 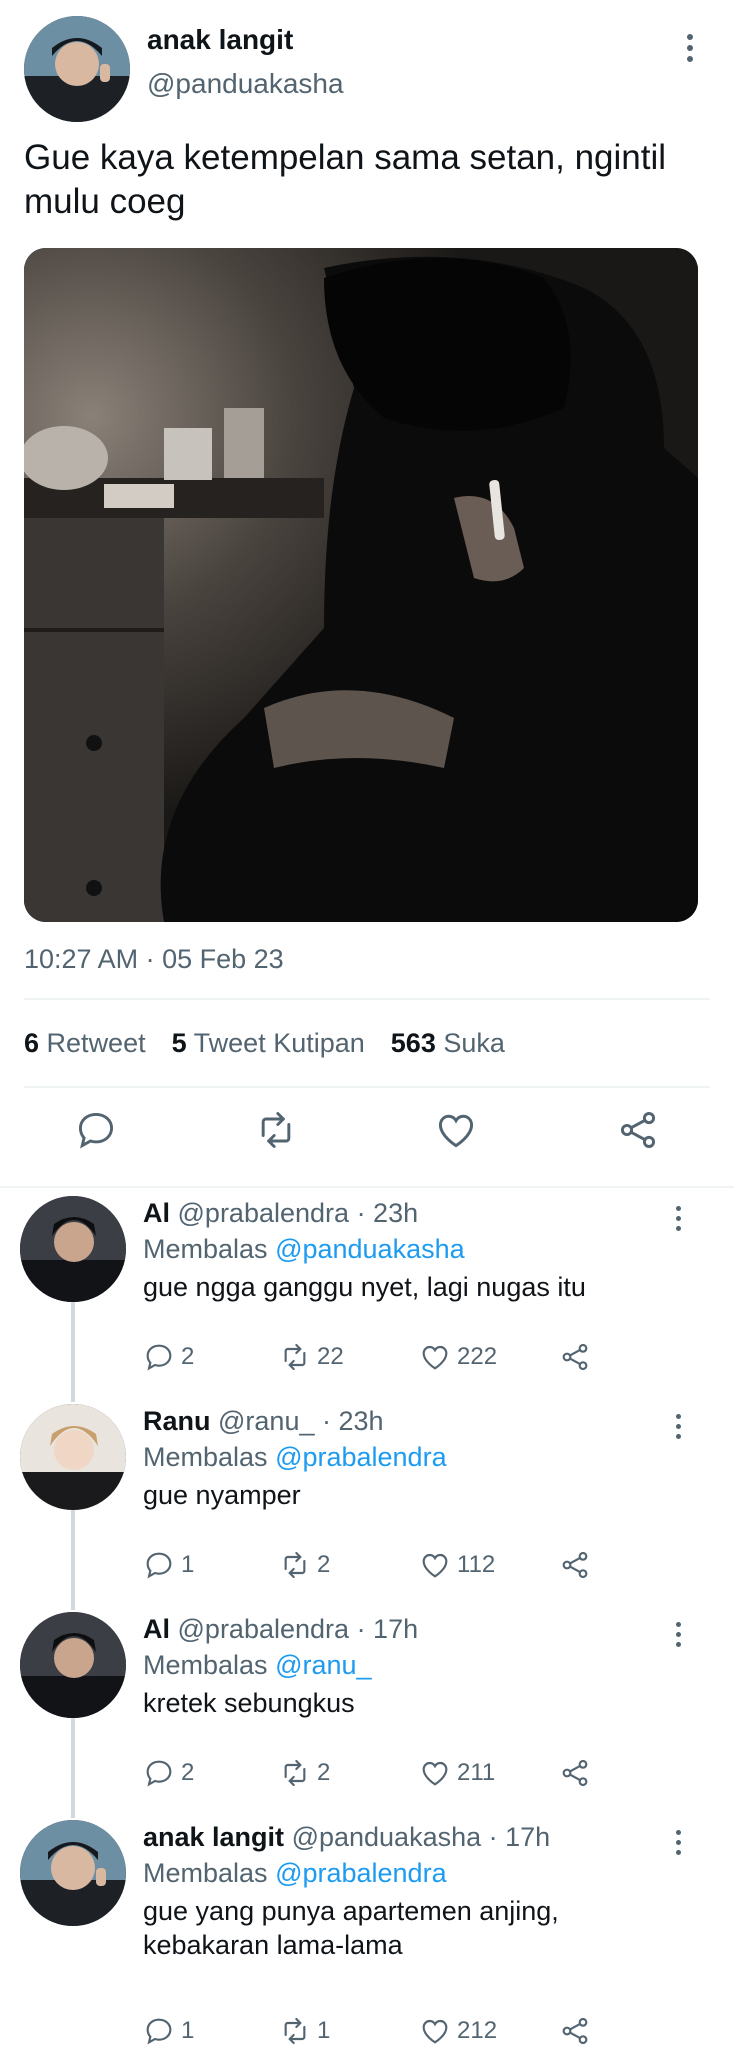 I want to click on like-stat: 563 Suka, so click(x=448, y=1043).